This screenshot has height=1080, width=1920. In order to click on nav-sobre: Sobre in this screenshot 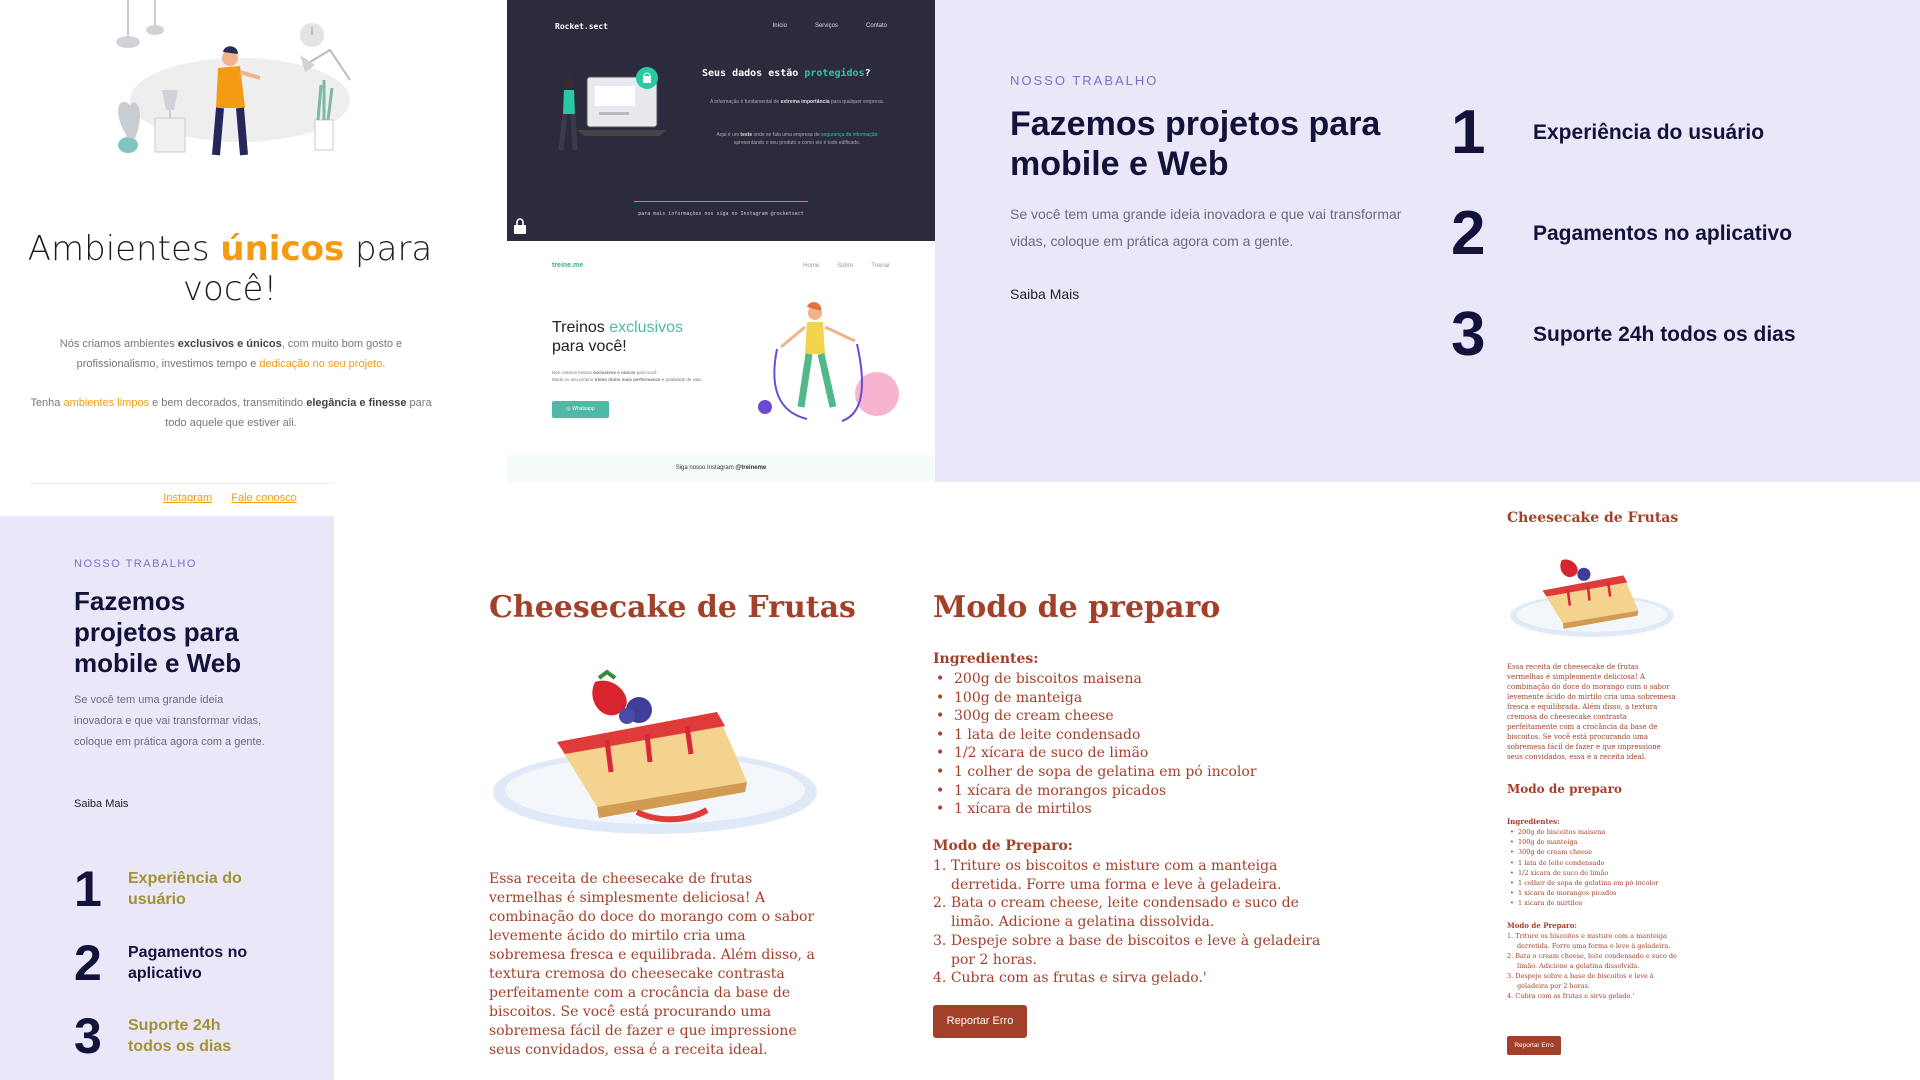, I will do `click(845, 266)`.